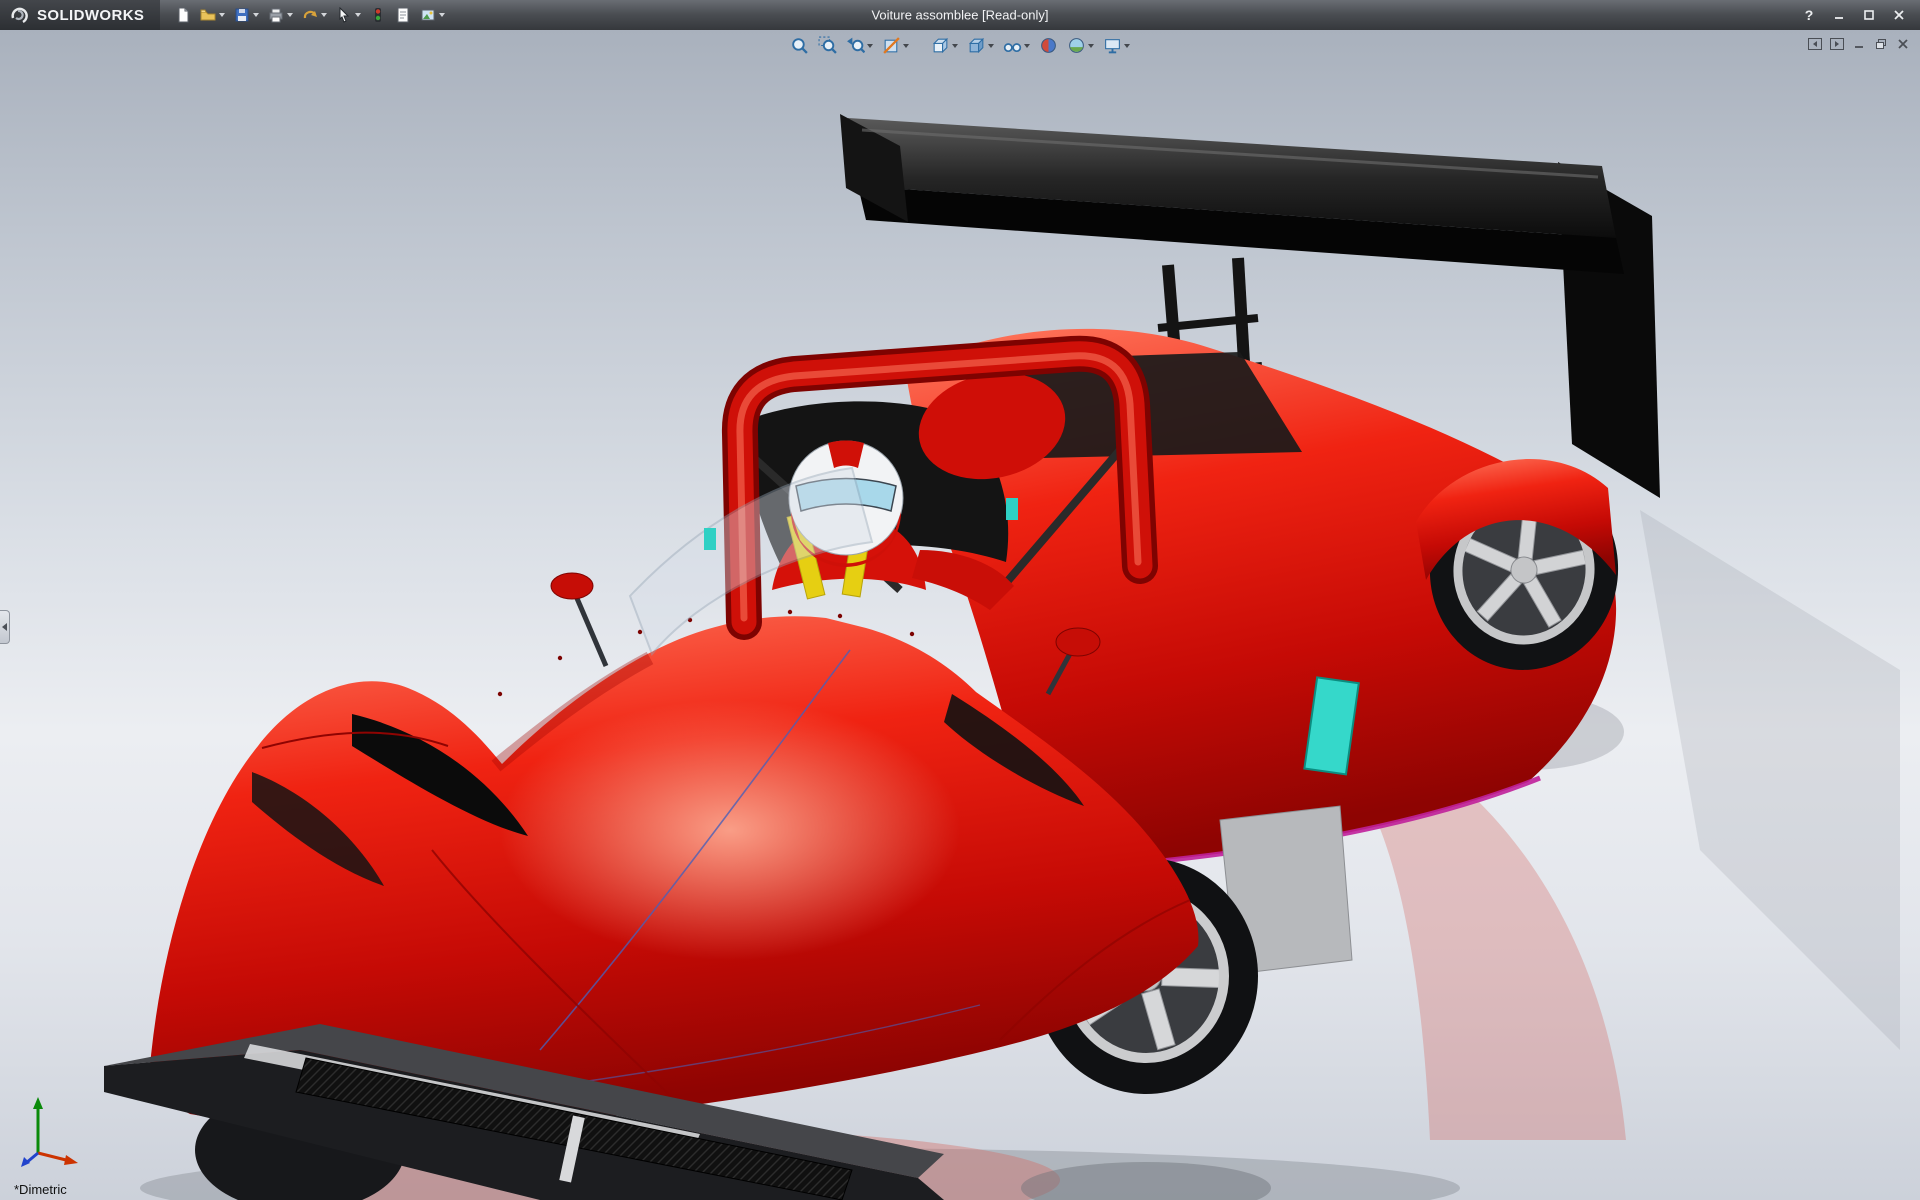 This screenshot has width=1920, height=1200. I want to click on heads-up-toolbar, so click(960, 45).